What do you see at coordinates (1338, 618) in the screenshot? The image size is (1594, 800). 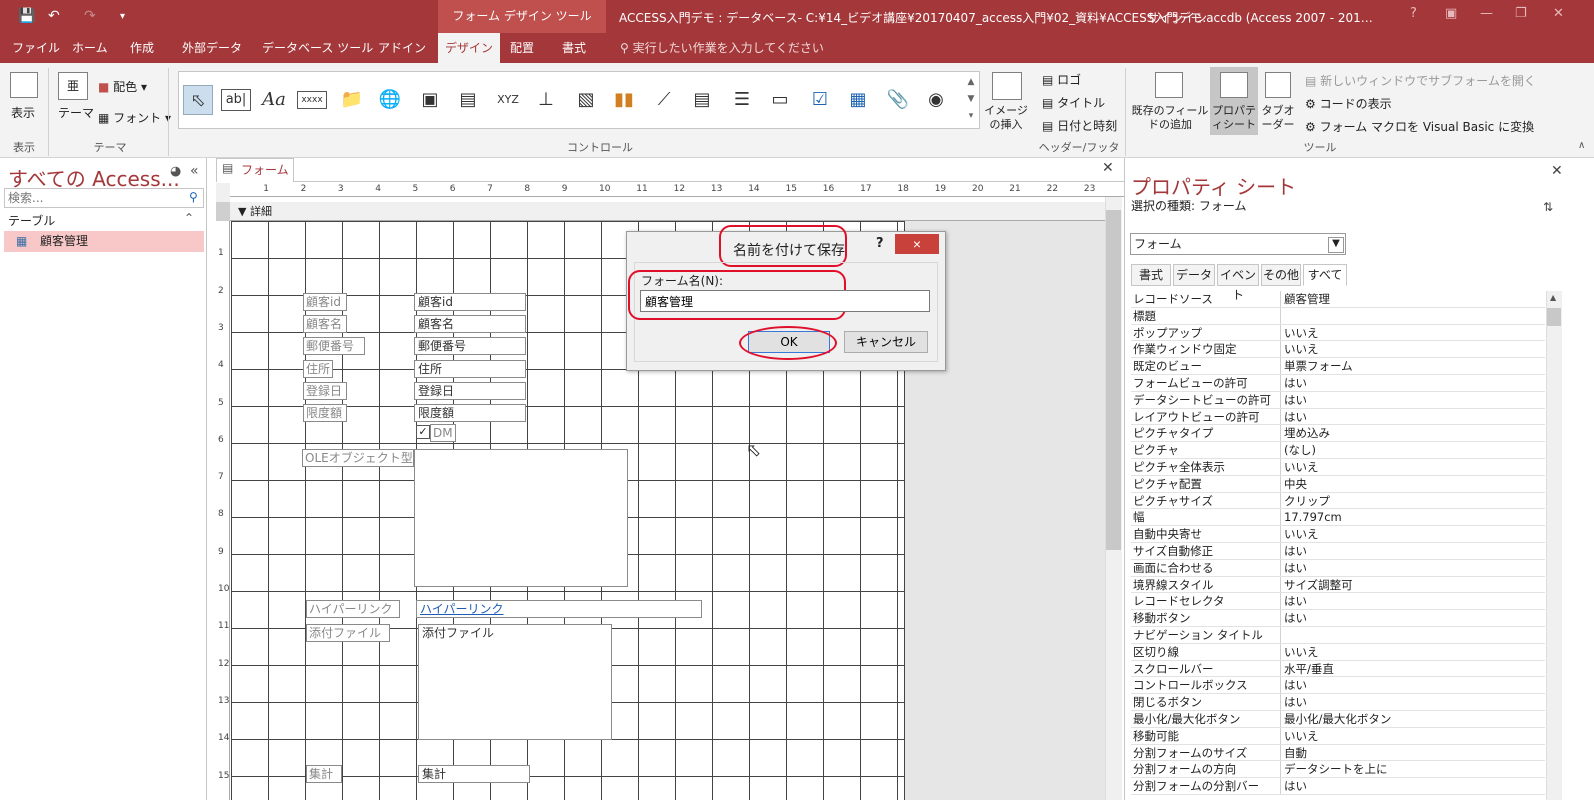 I see `property-row: 移動ボタン はい` at bounding box center [1338, 618].